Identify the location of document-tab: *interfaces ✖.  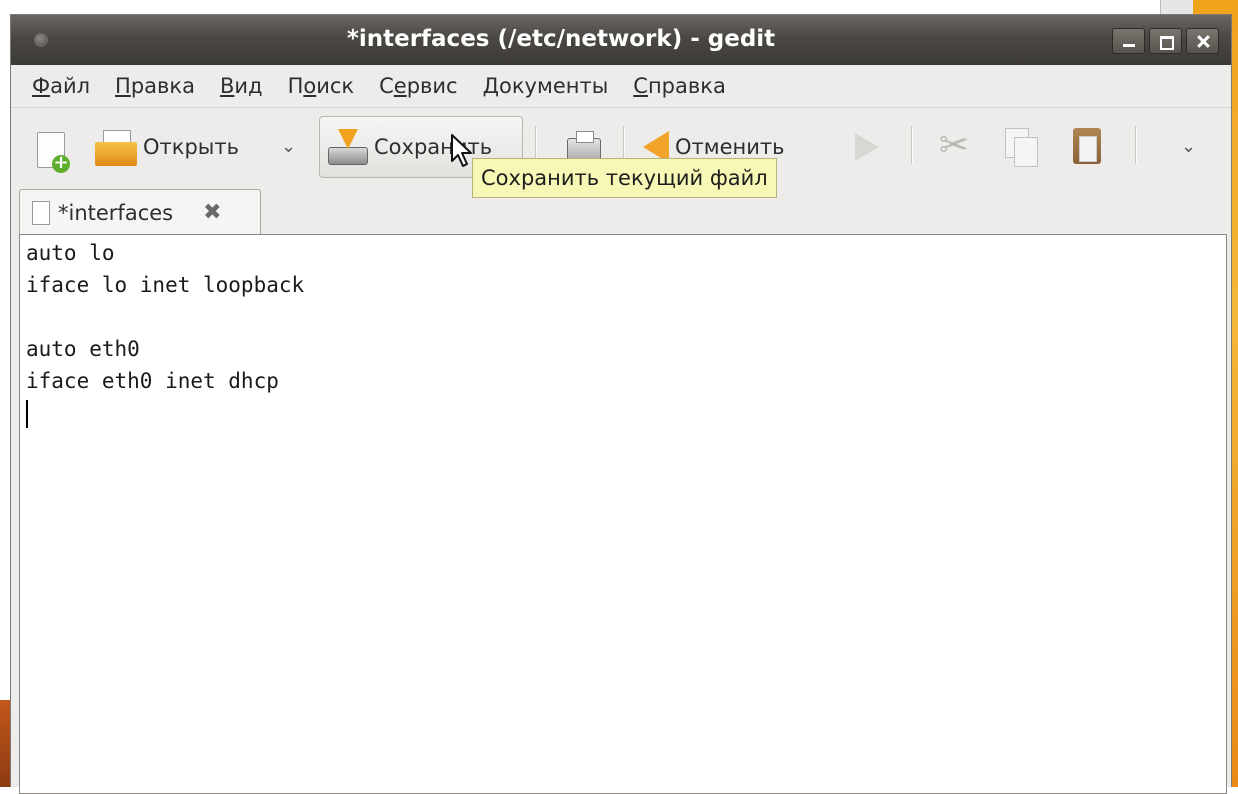
(140, 212).